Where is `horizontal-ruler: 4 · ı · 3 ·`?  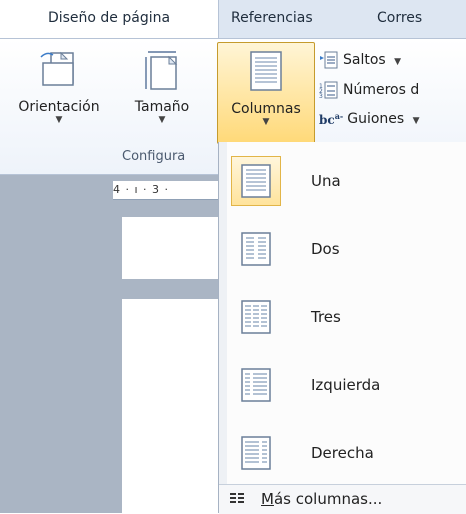
horizontal-ruler: 4 · ı · 3 · is located at coordinates (165, 190).